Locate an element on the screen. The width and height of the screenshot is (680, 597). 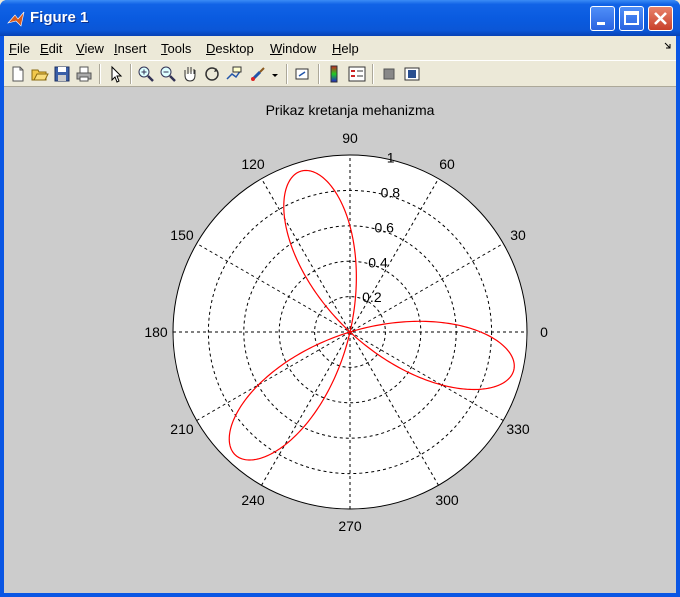
matlab-logo-icon is located at coordinates (16, 19).